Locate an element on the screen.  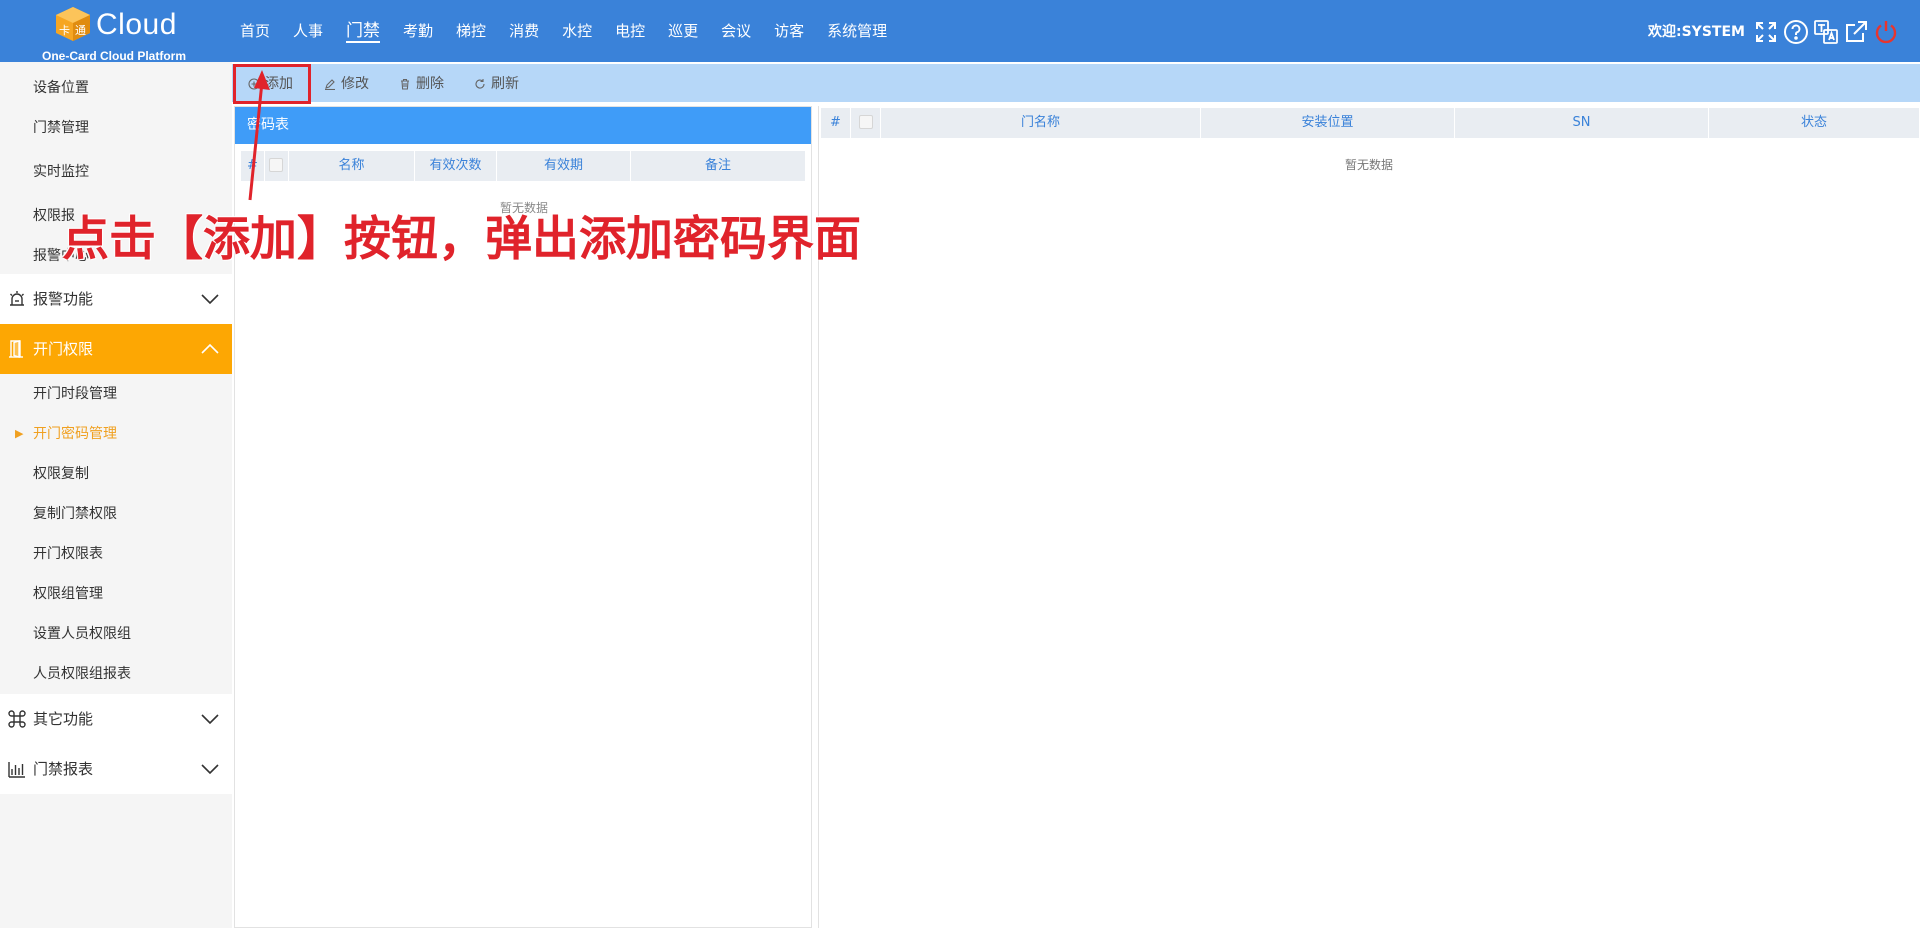
logo-cube-icon: 卡 通 is located at coordinates (73, 24).